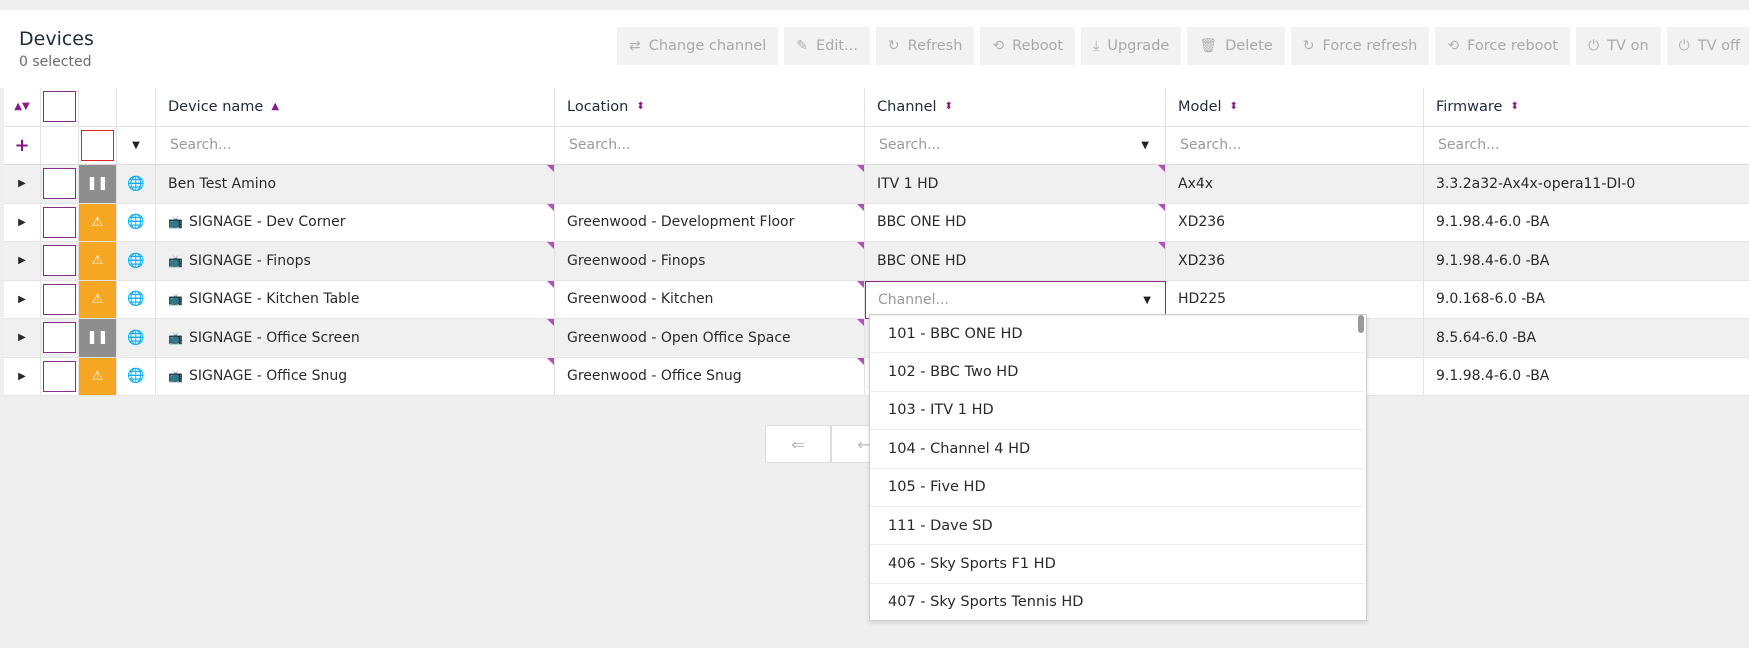 The width and height of the screenshot is (1749, 648). Describe the element at coordinates (1028, 46) in the screenshot. I see `reboot-button: ⟲ Reboot` at that location.